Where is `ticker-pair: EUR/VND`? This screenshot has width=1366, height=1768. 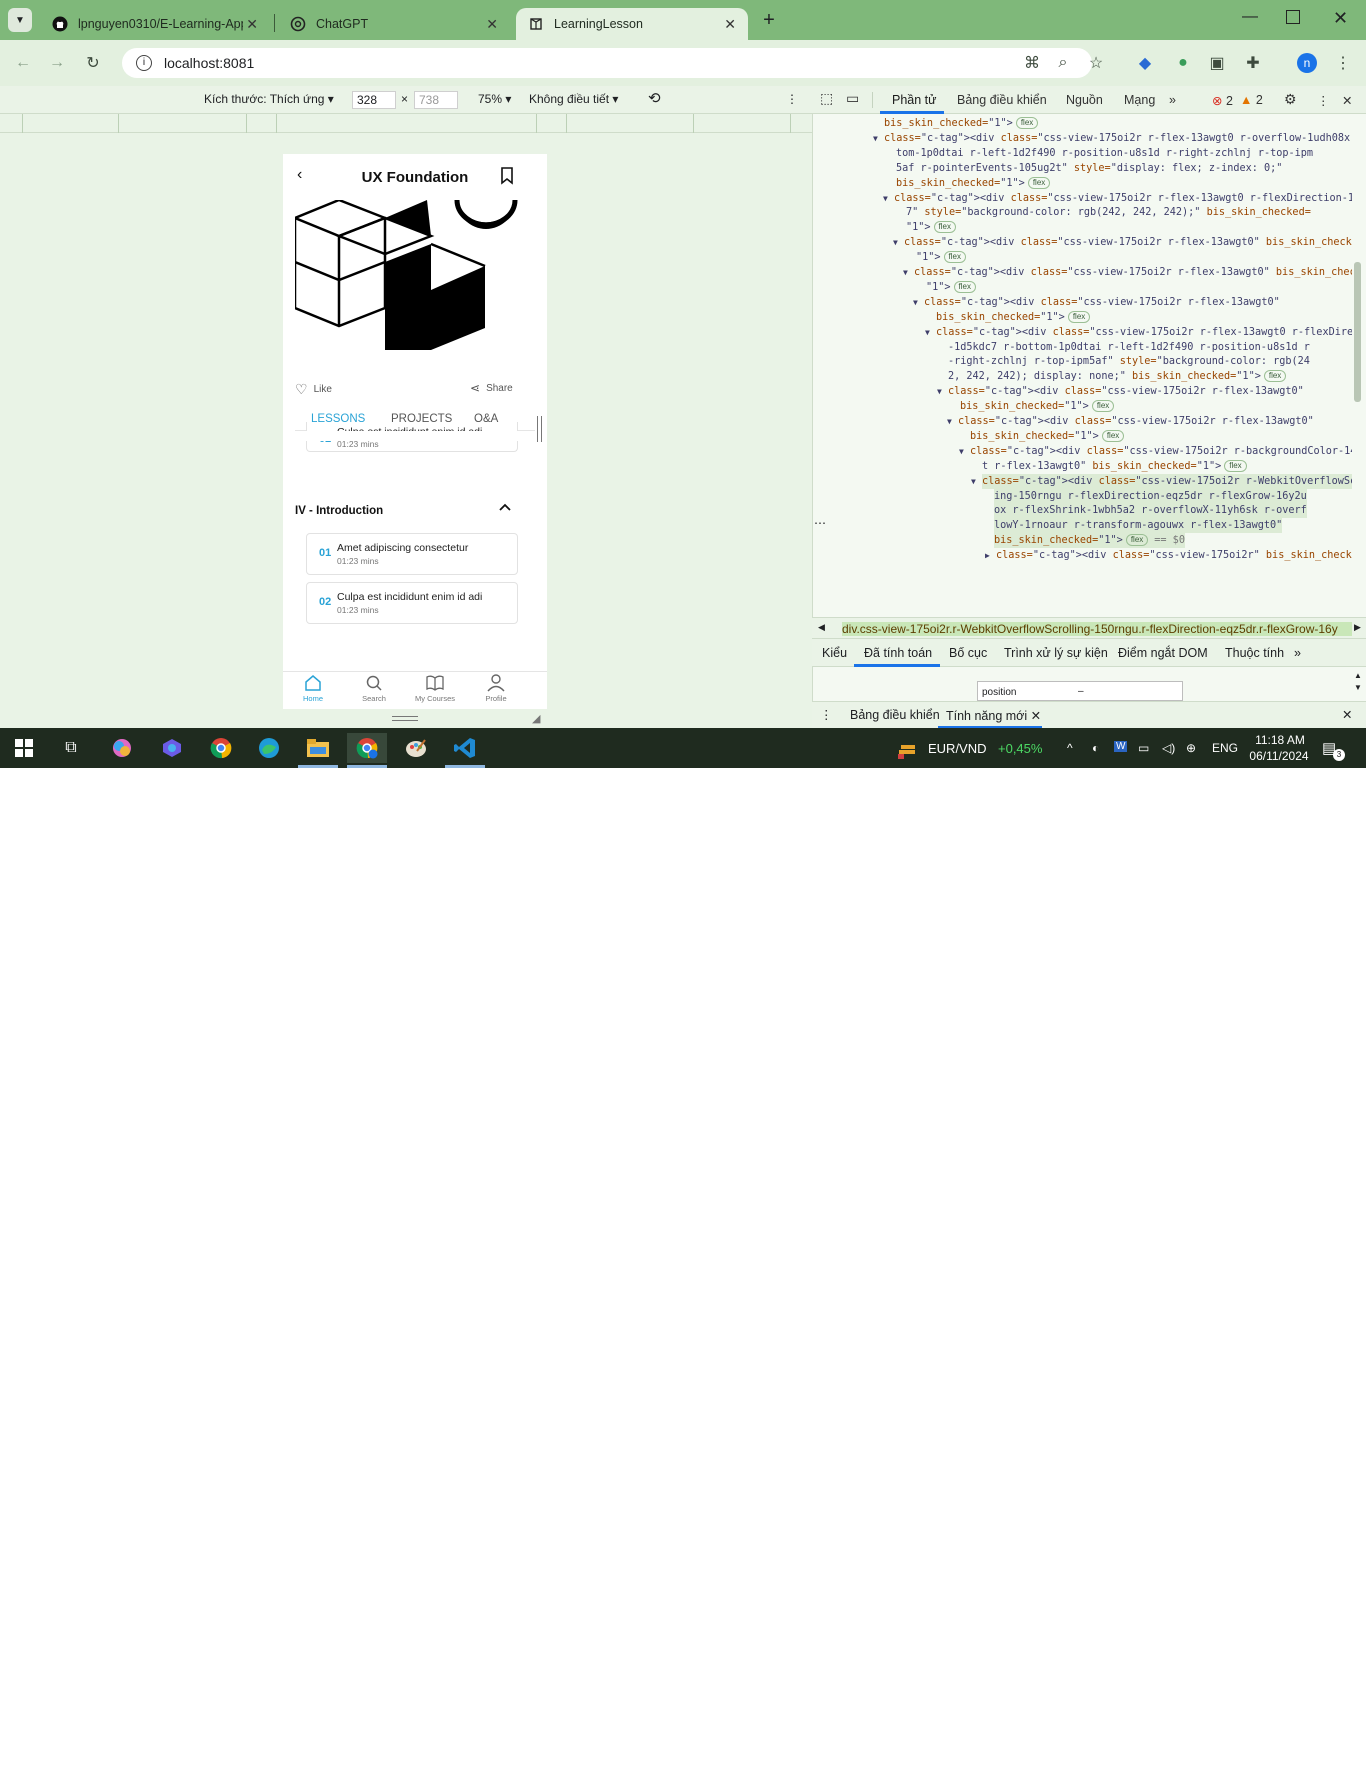 ticker-pair: EUR/VND is located at coordinates (957, 748).